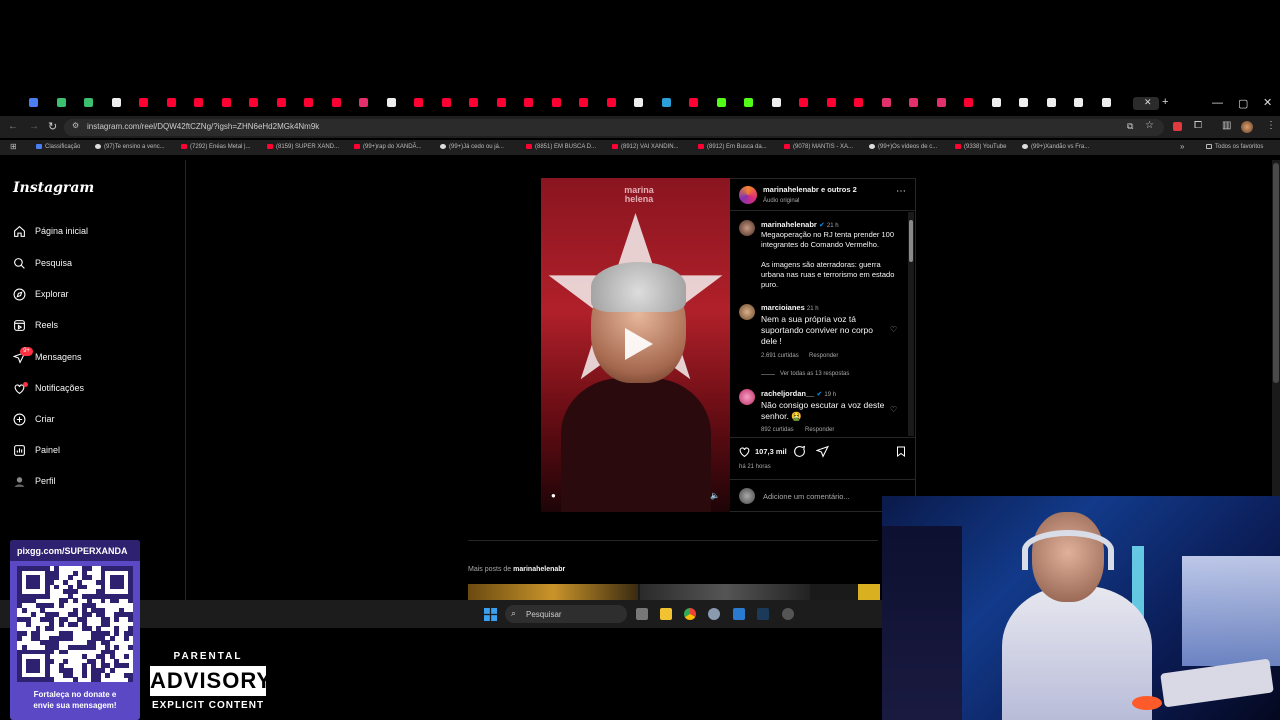 The height and width of the screenshot is (720, 1280). What do you see at coordinates (777, 430) in the screenshot?
I see `comment-likes: 892 curtidas` at bounding box center [777, 430].